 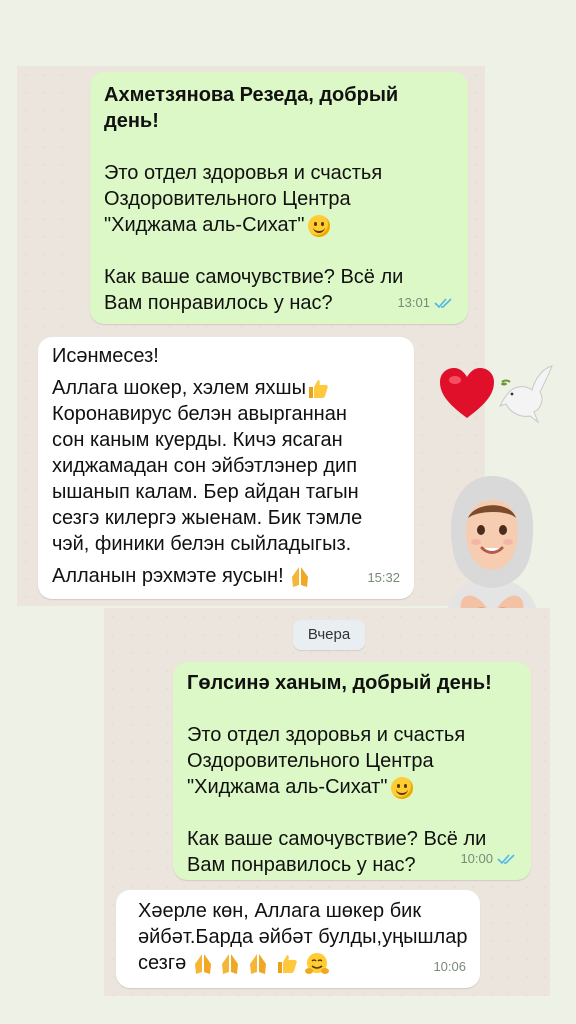 What do you see at coordinates (202, 544) in the screenshot?
I see `message-line: чэй, финики белэн сыйладыгыз.` at bounding box center [202, 544].